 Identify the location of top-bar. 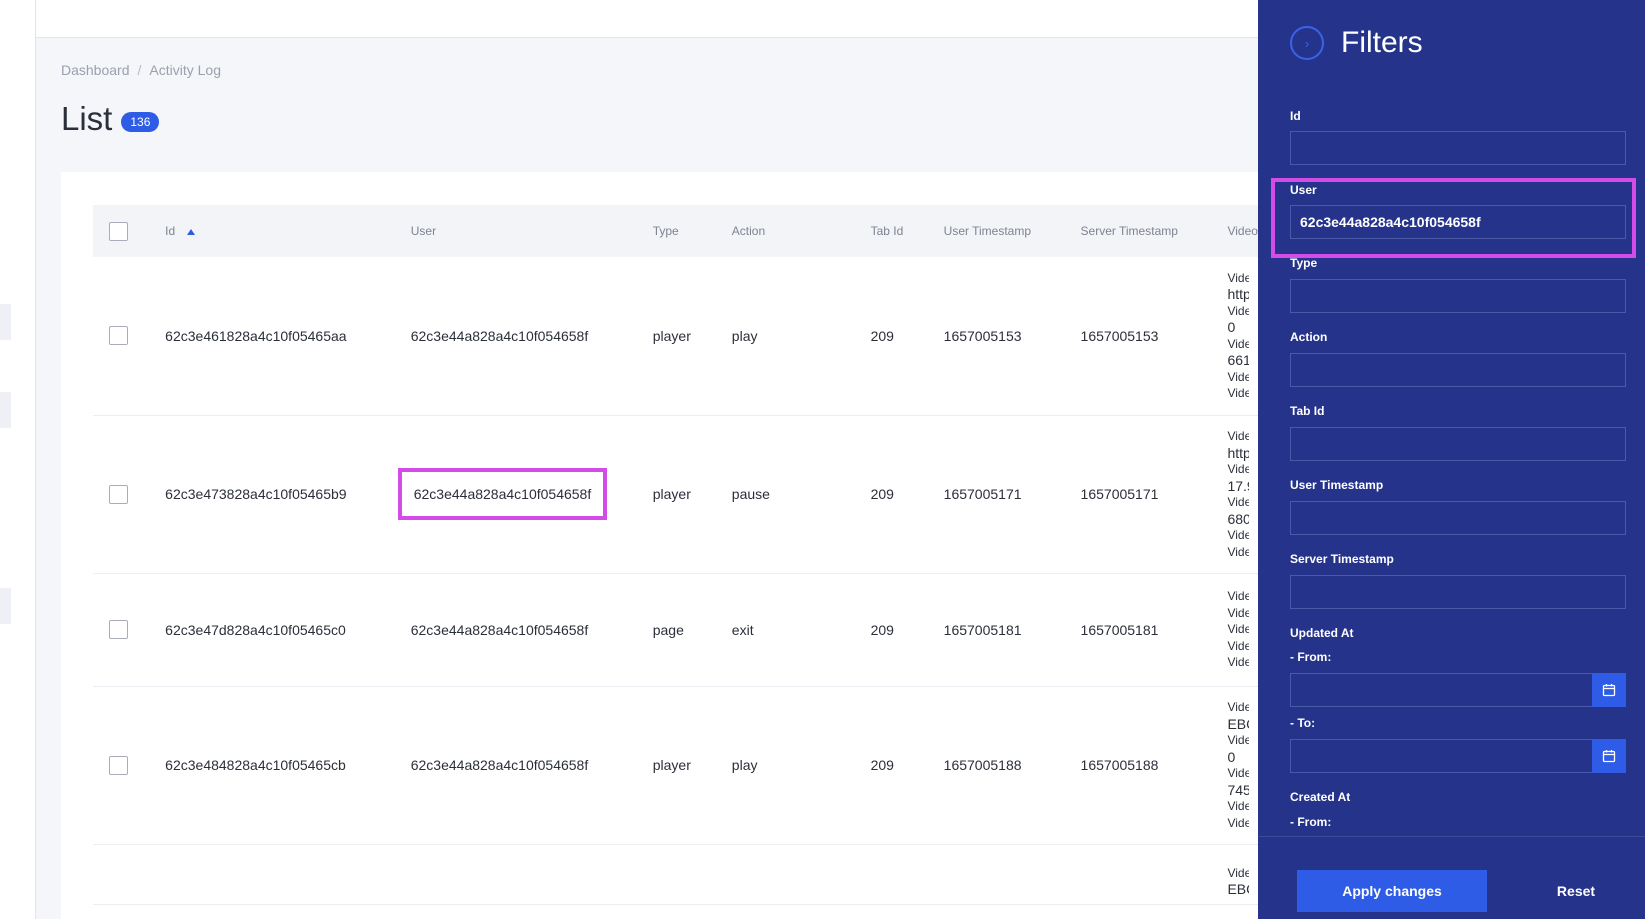
(647, 19).